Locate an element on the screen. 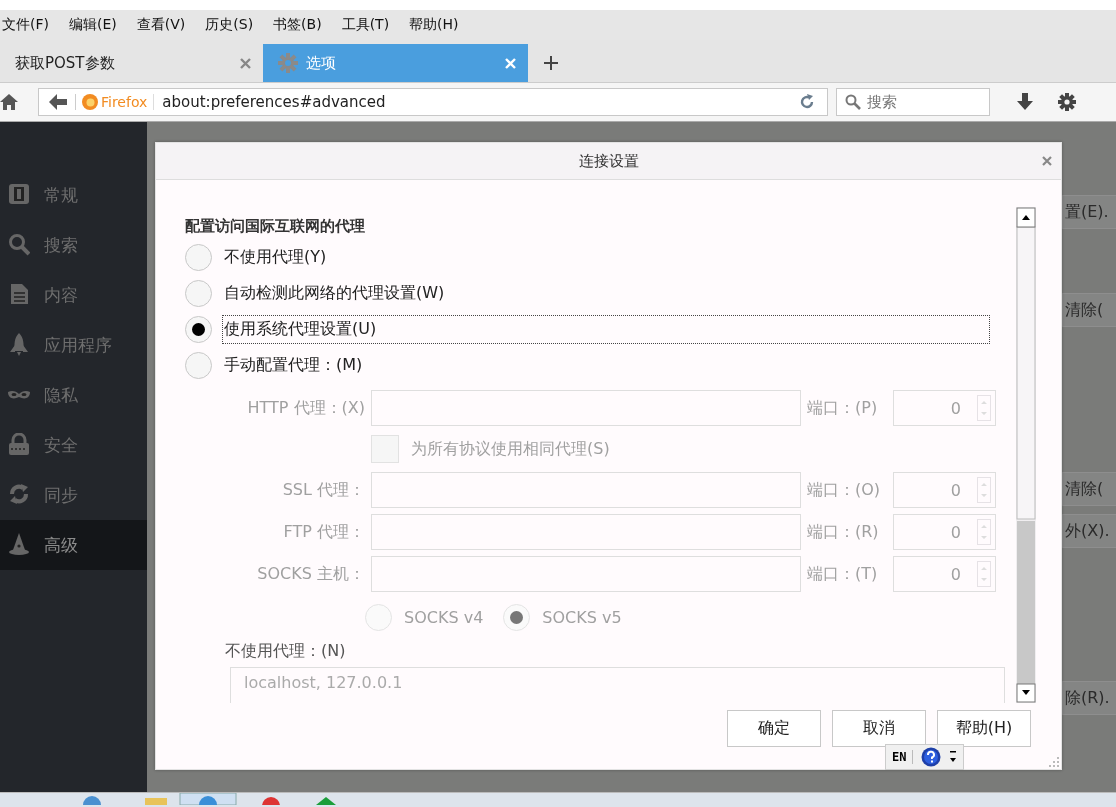 Image resolution: width=1116 pixels, height=807 pixels. menu-item: 查看(V) is located at coordinates (161, 25).